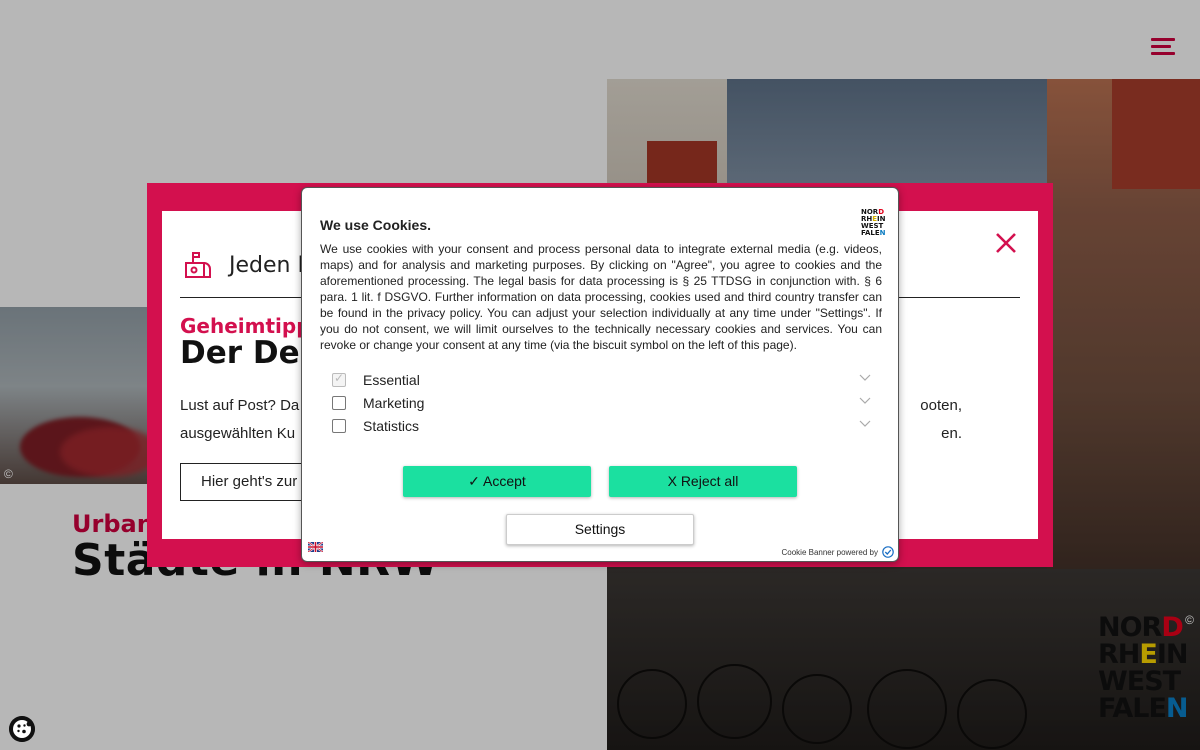  I want to click on statistics-checkbox, so click(339, 426).